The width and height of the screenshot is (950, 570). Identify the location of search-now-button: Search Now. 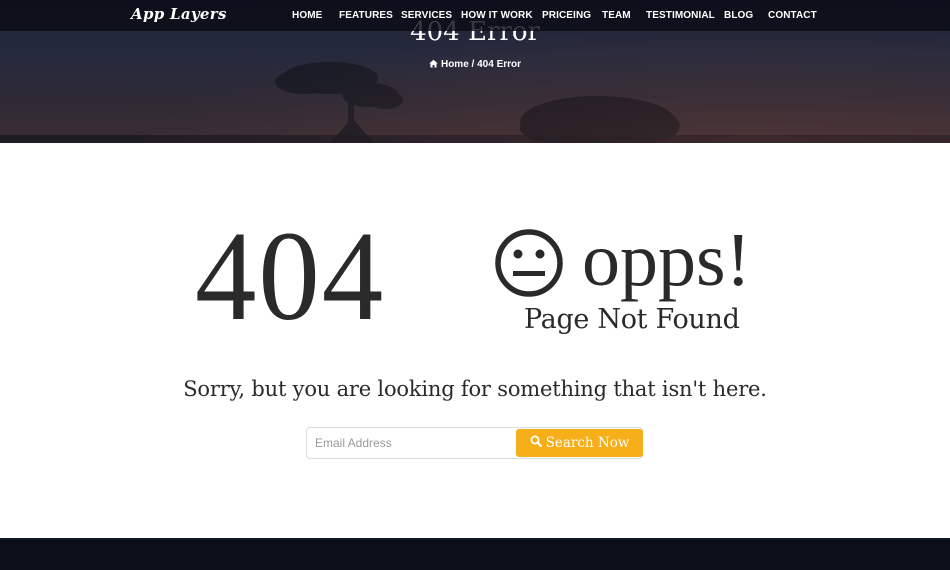
(579, 443).